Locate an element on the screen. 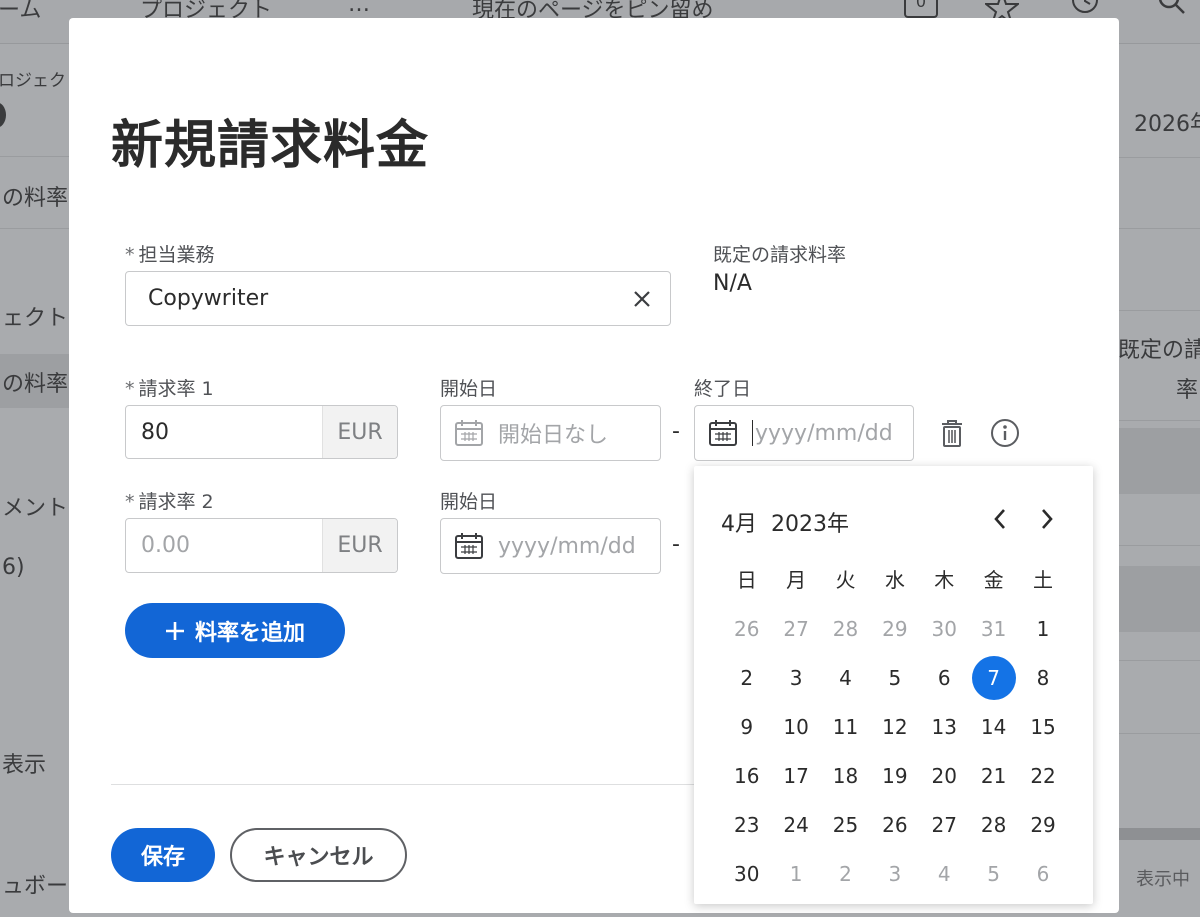 The width and height of the screenshot is (1200, 917). bg-left-project-2: ェクト is located at coordinates (35, 318).